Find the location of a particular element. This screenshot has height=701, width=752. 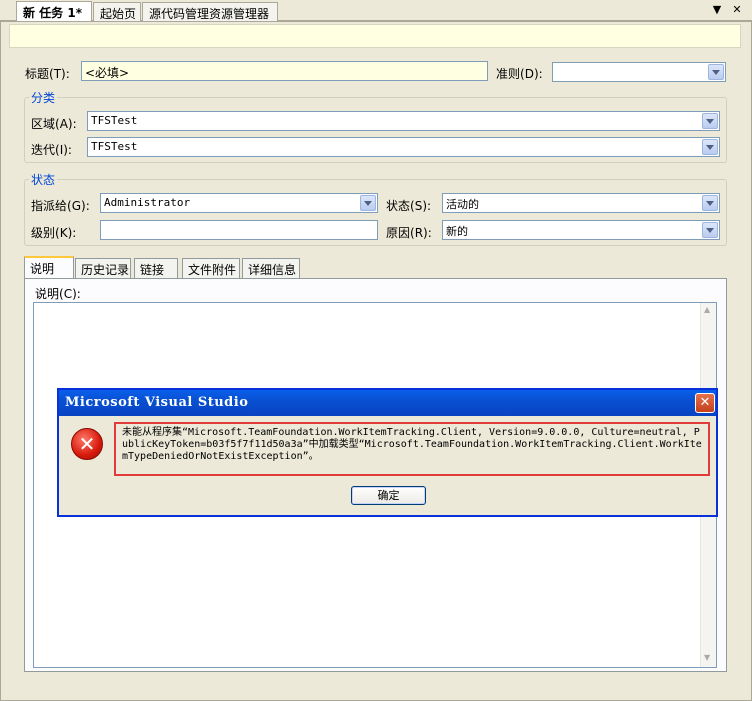

tab-details: 详细信息 is located at coordinates (271, 268).